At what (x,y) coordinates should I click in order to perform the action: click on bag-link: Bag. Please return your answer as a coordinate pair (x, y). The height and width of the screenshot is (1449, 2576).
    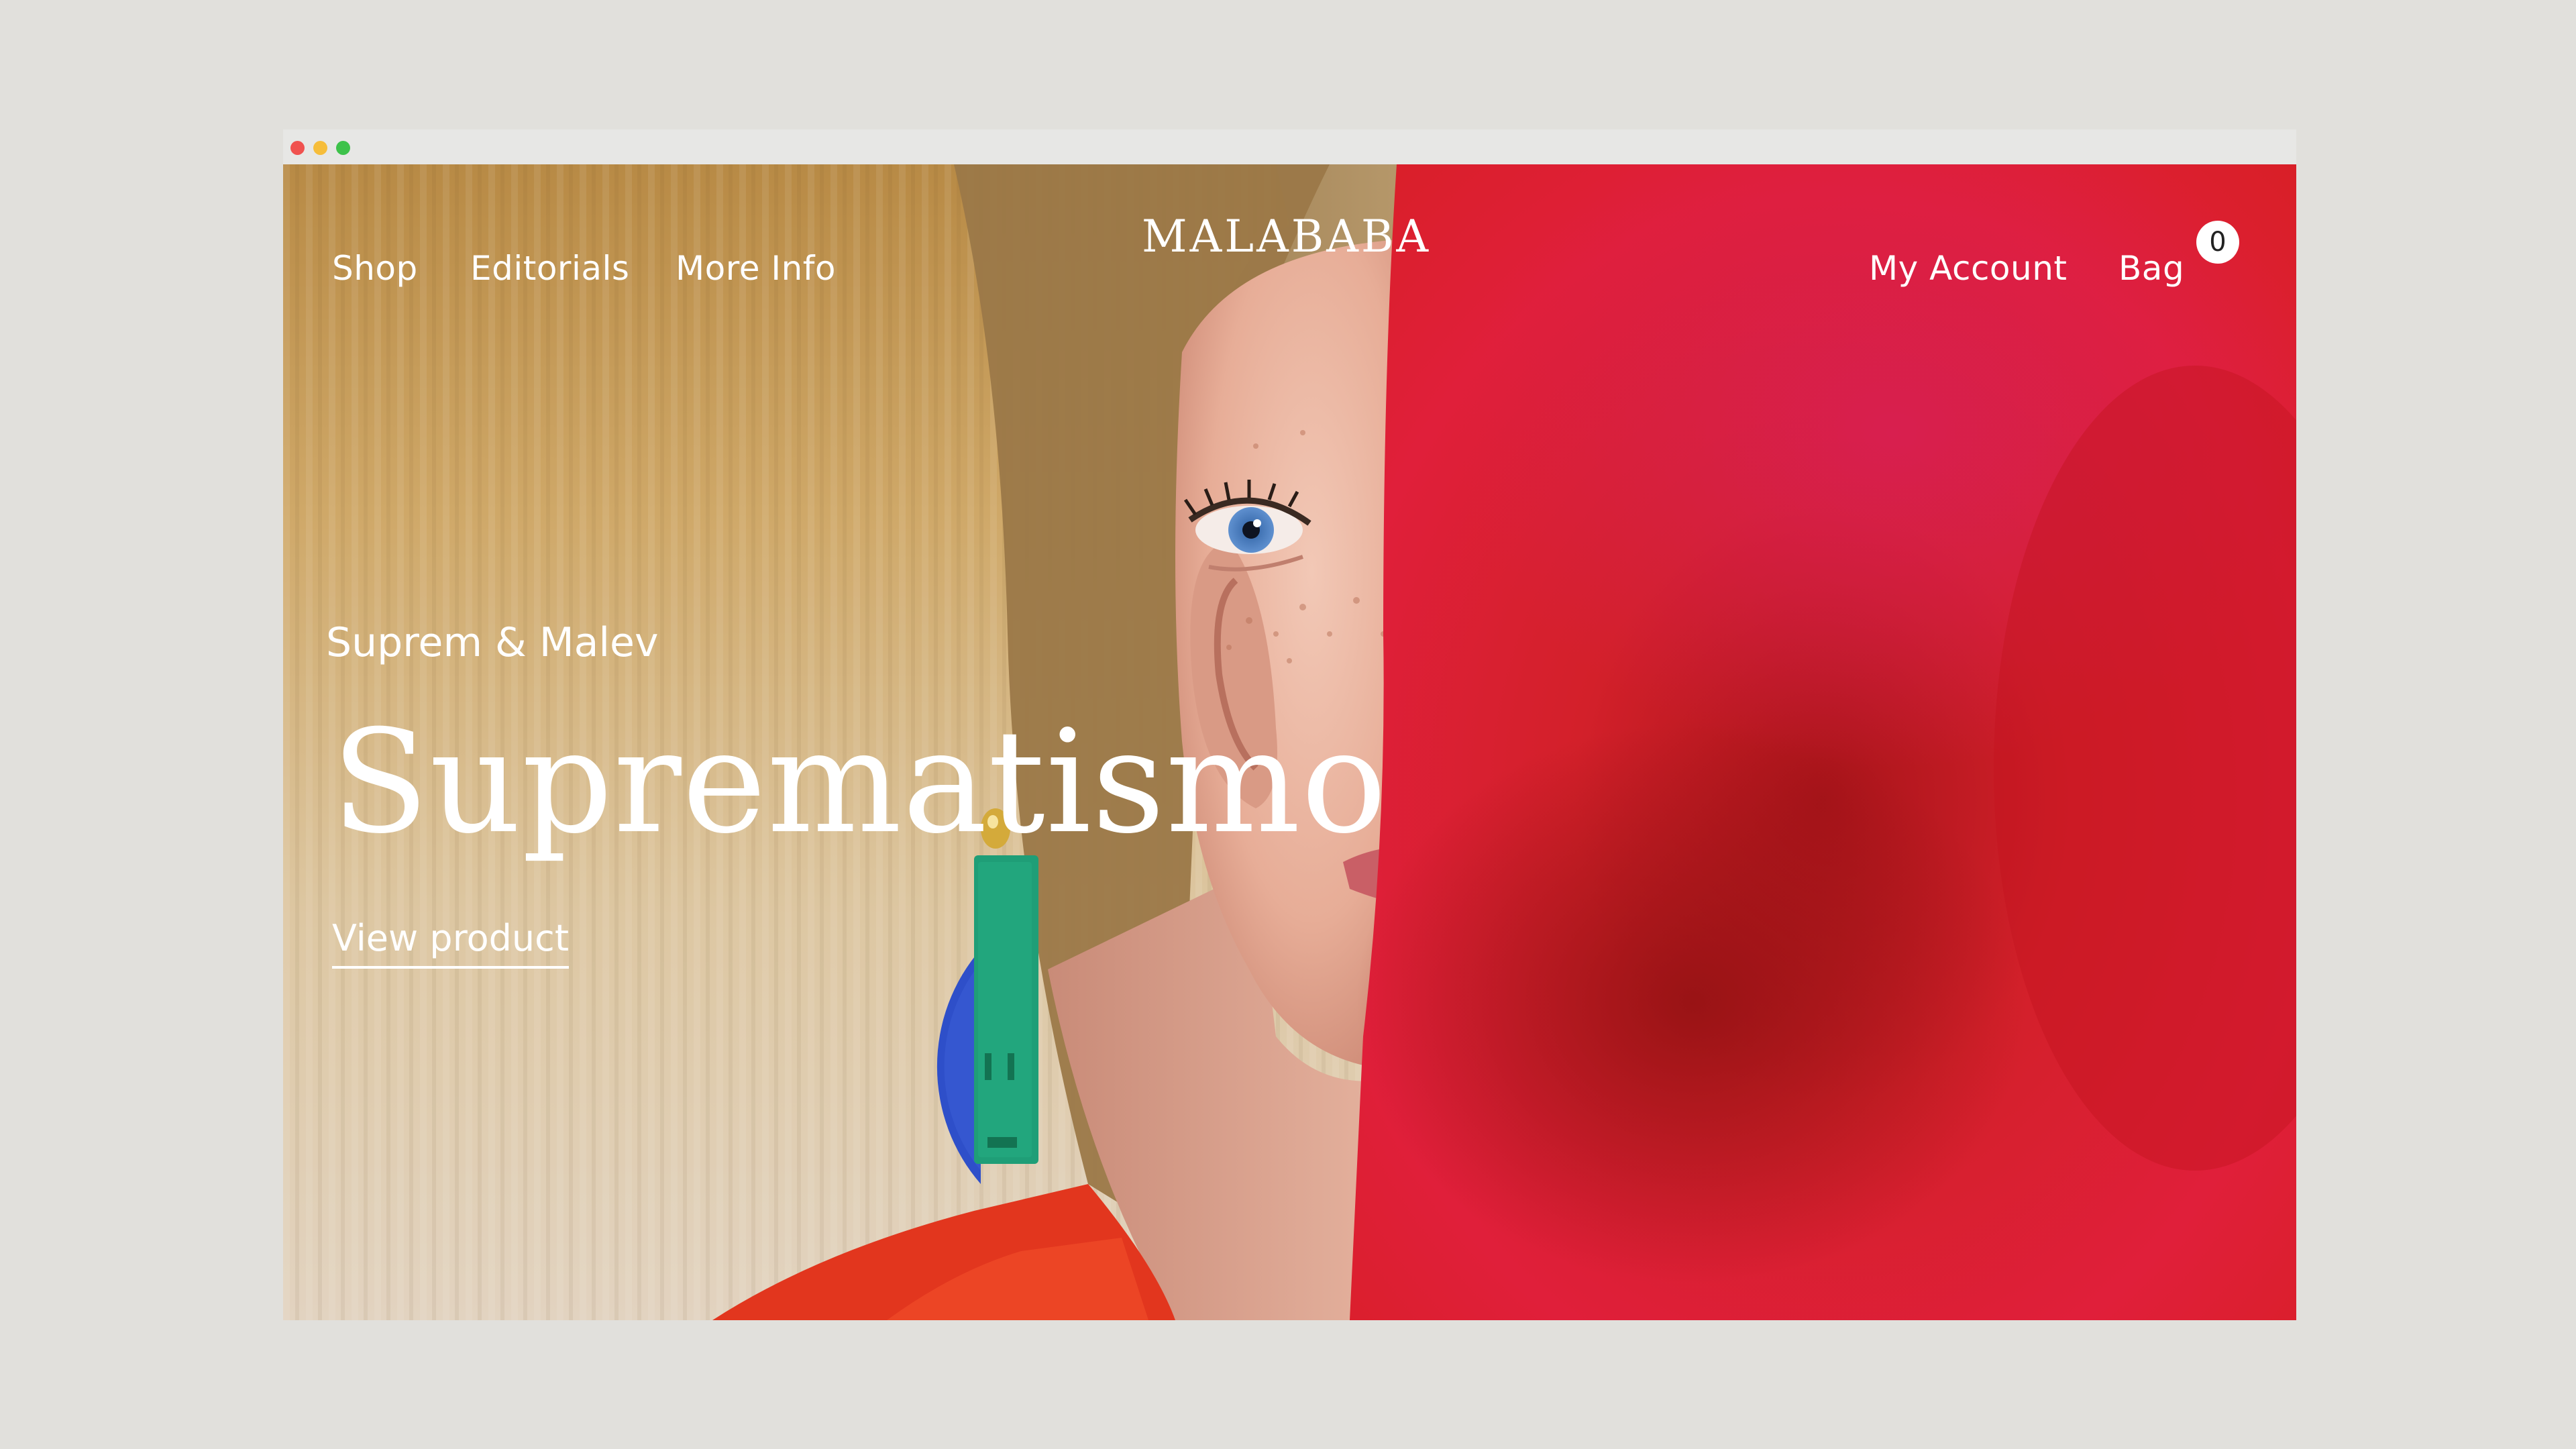
    Looking at the image, I should click on (2151, 268).